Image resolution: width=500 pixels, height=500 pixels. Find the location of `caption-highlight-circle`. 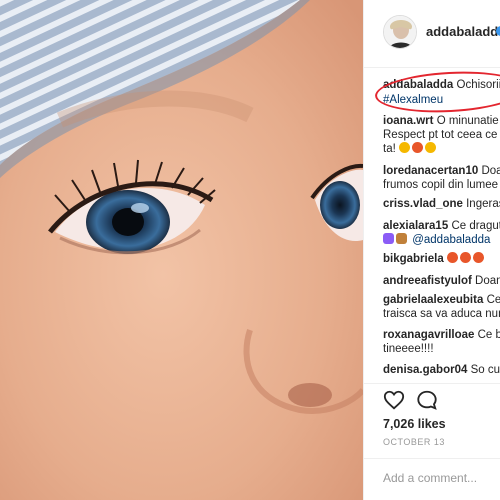

caption-highlight-circle is located at coordinates (437, 92).